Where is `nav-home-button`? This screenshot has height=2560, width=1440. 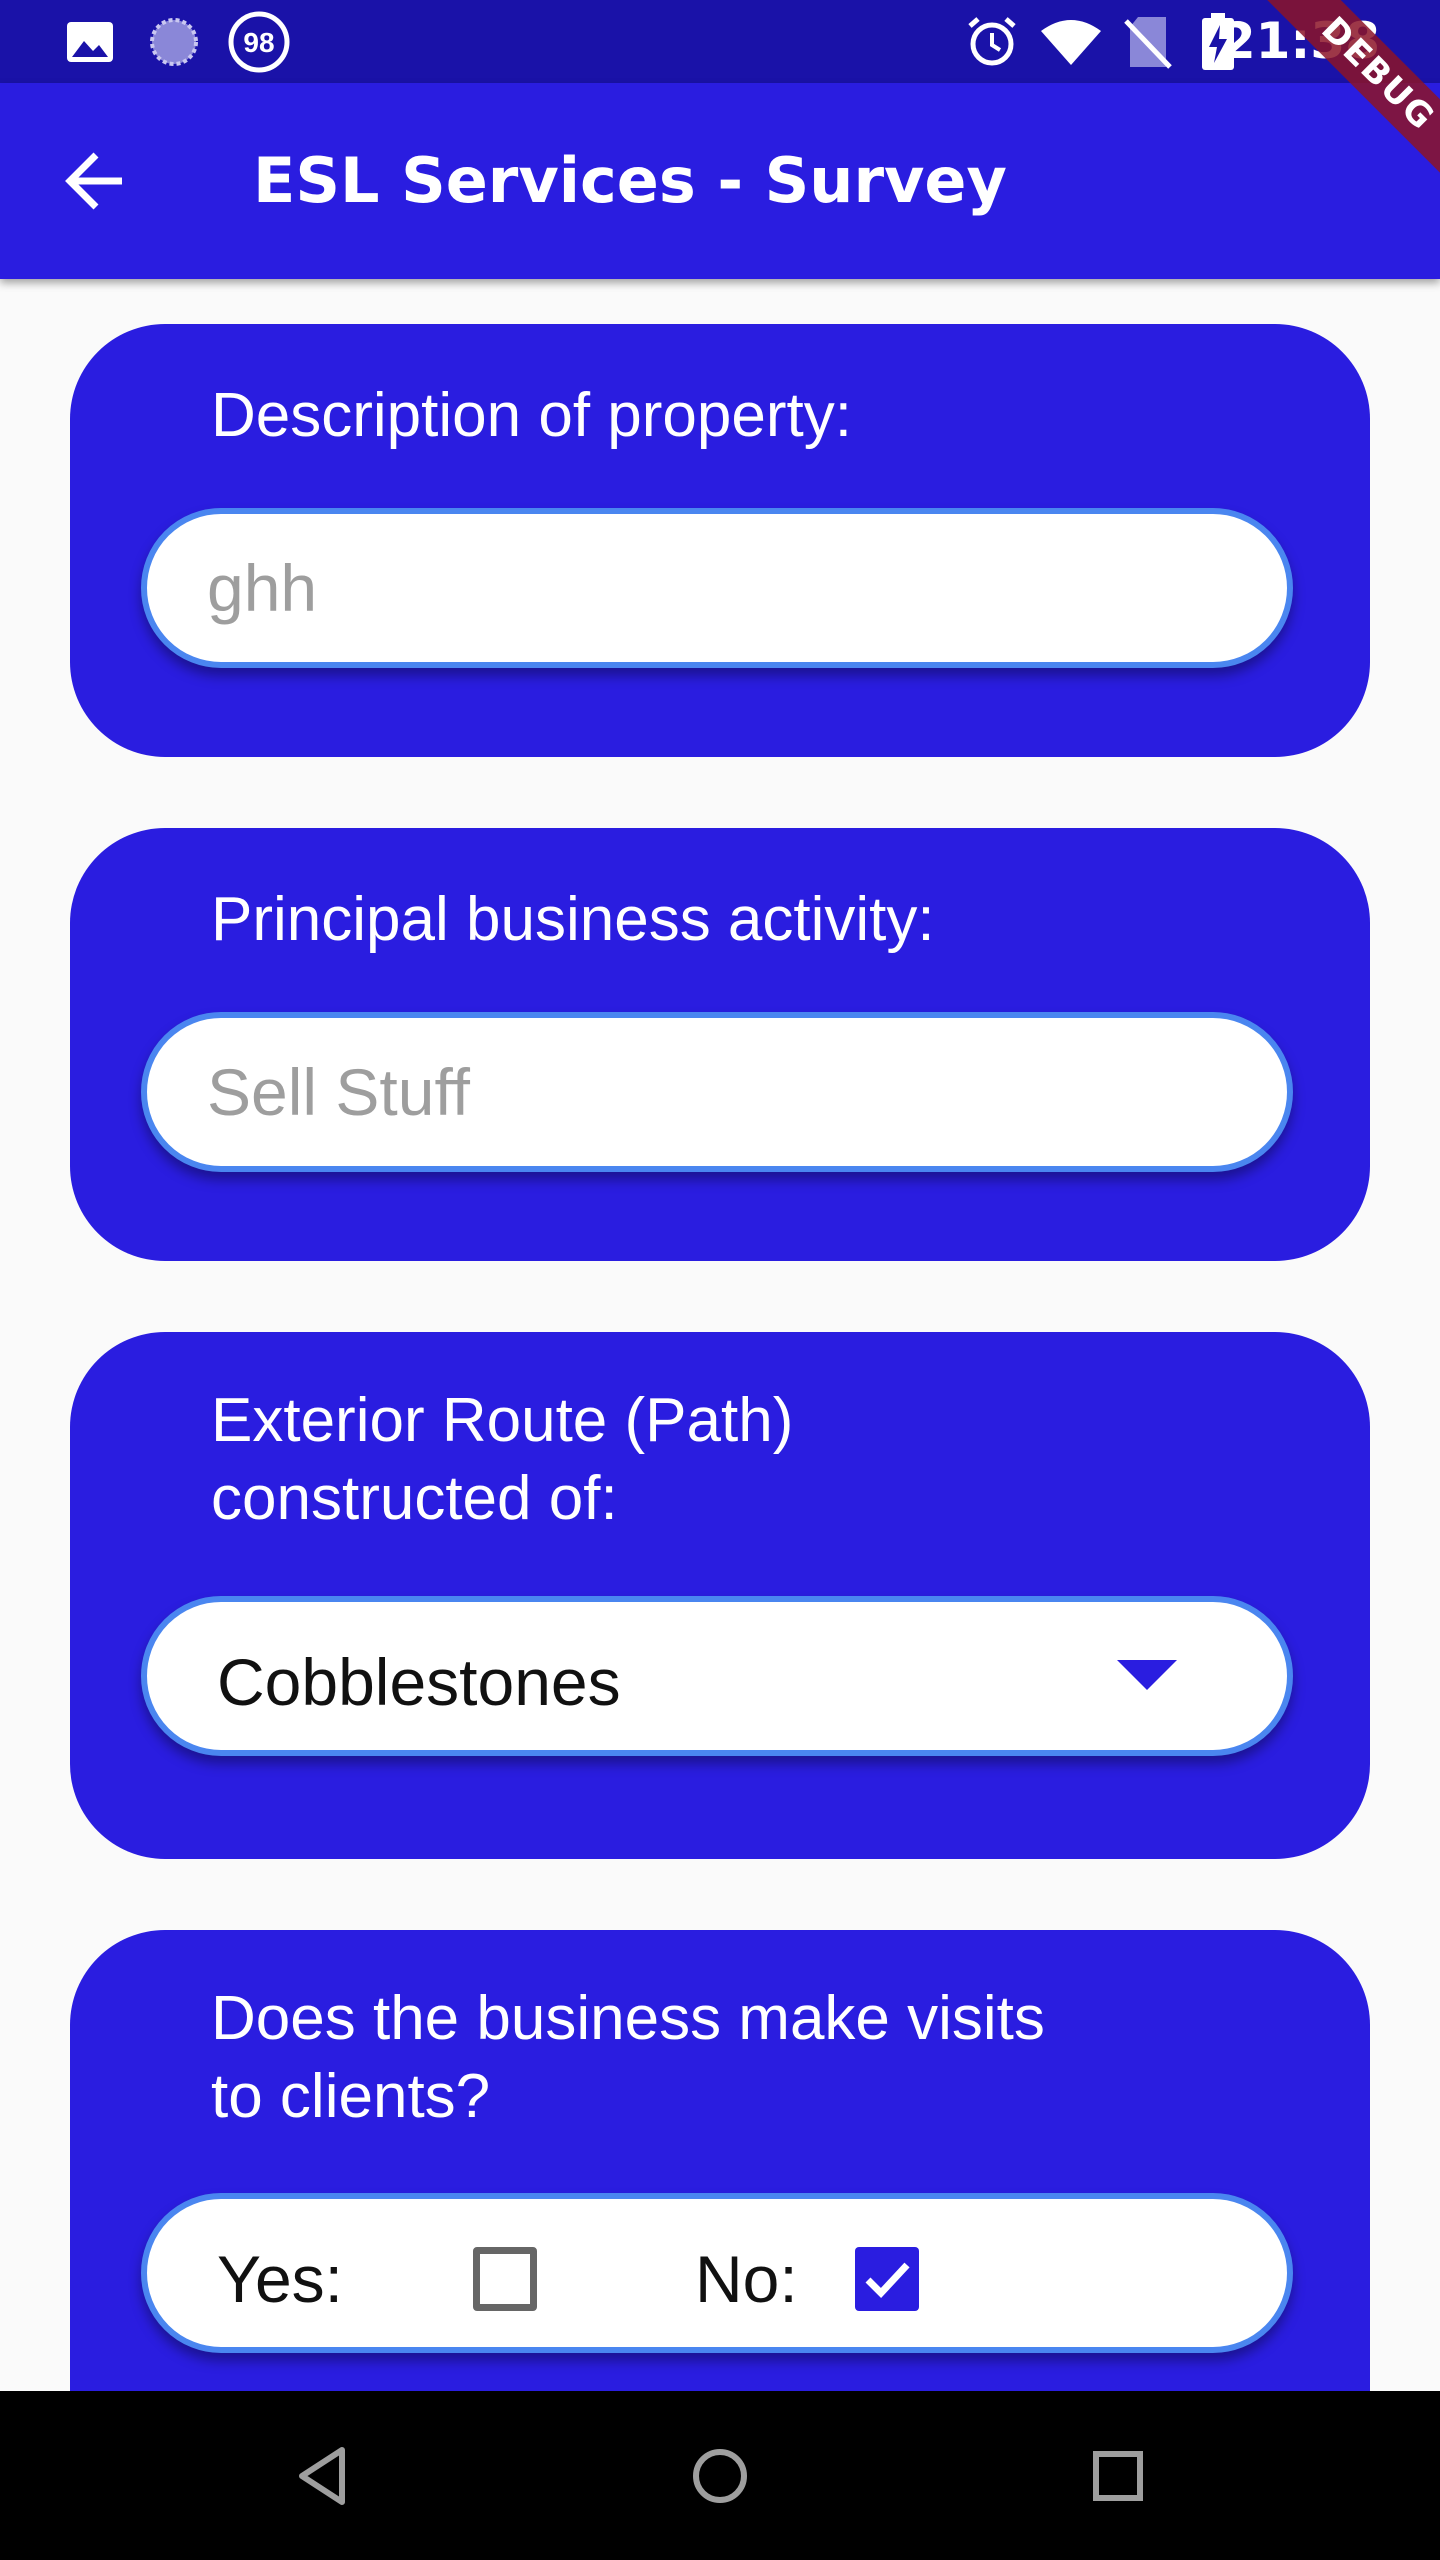
nav-home-button is located at coordinates (720, 2475).